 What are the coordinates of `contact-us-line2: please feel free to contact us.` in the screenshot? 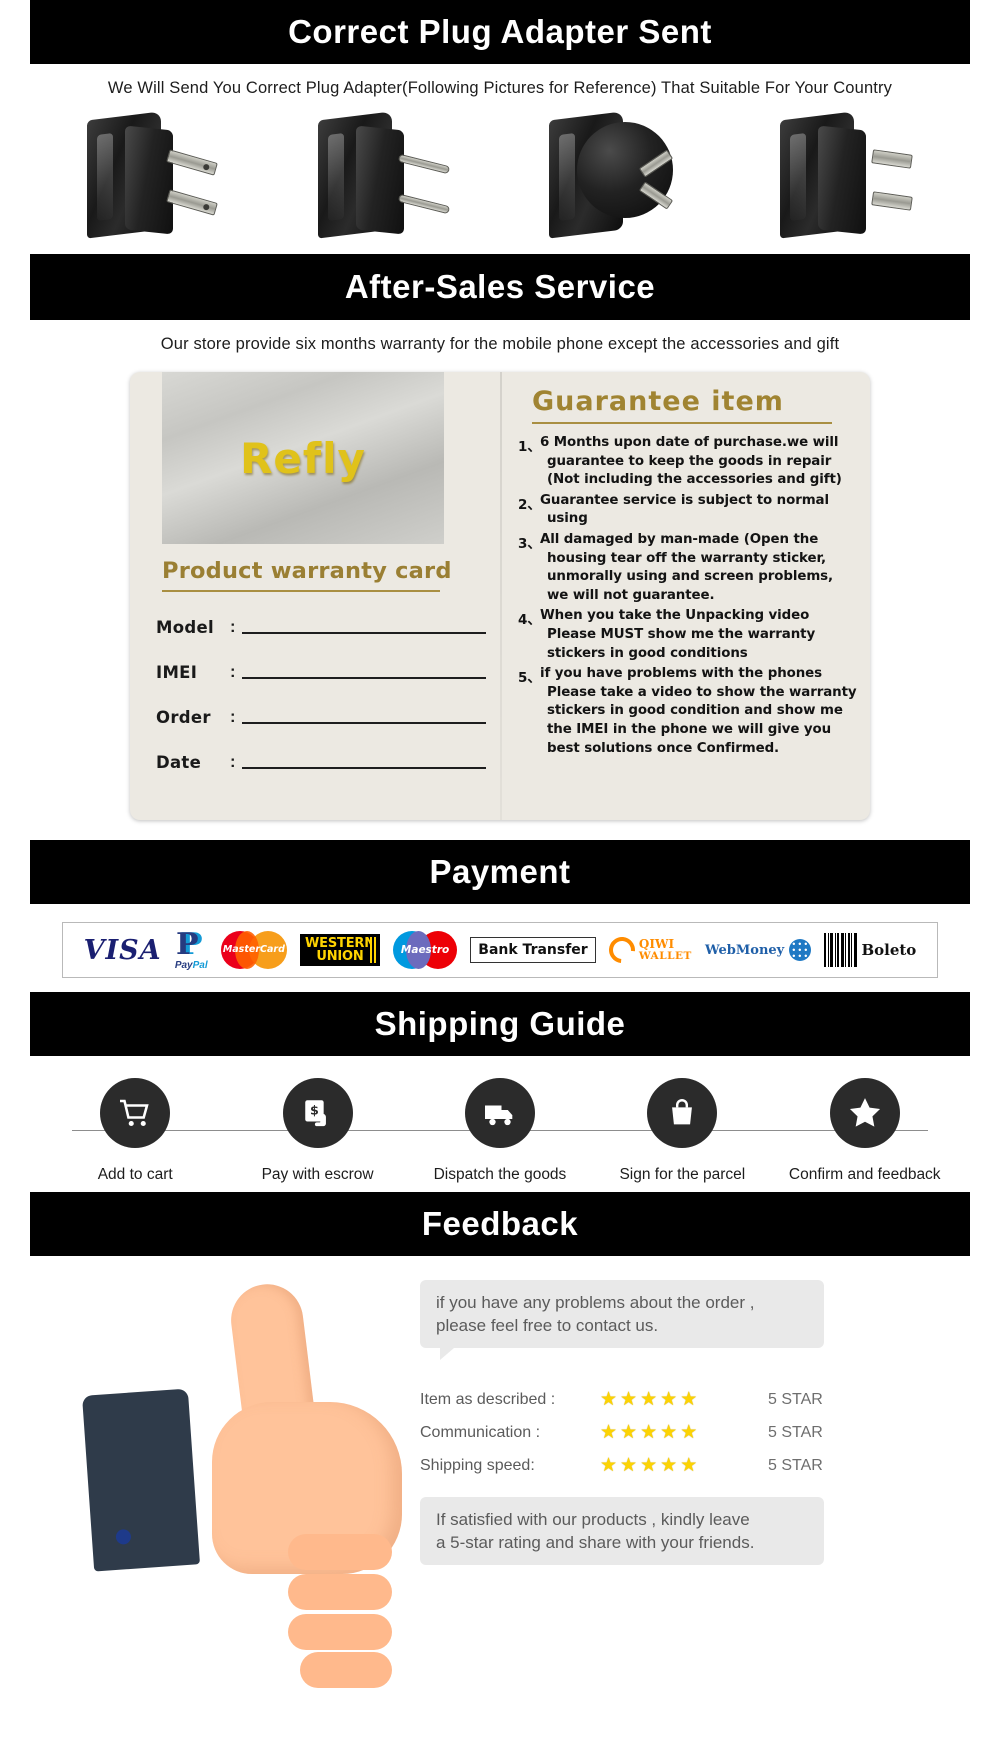 It's located at (547, 1325).